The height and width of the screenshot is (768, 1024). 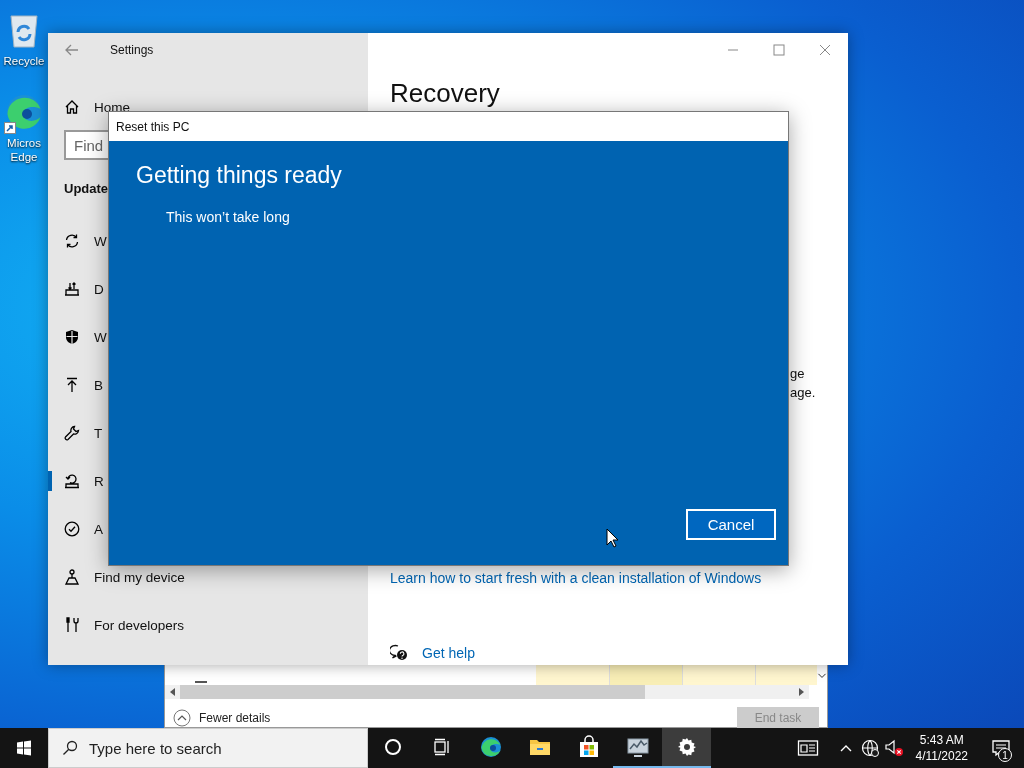 What do you see at coordinates (24, 748) in the screenshot?
I see `windows-logo-icon` at bounding box center [24, 748].